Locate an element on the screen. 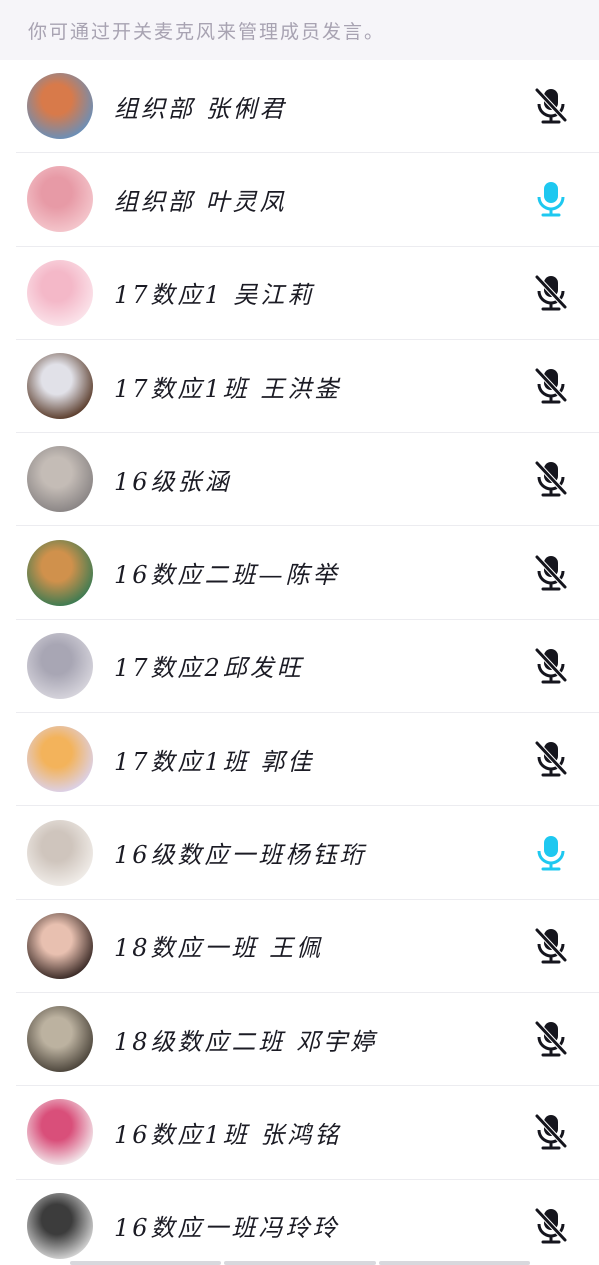 This screenshot has width=599, height=1265. member-row: 16数应1班 张鸿铭 is located at coordinates (307, 1133).